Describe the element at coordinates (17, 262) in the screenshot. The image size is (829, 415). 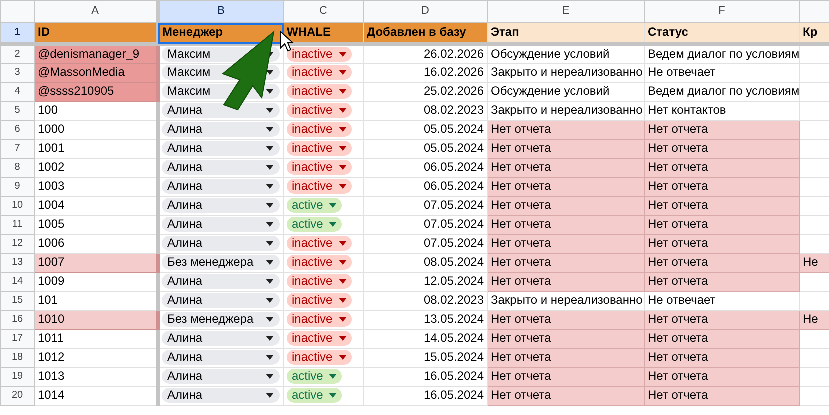
I see `row-number: 13` at that location.